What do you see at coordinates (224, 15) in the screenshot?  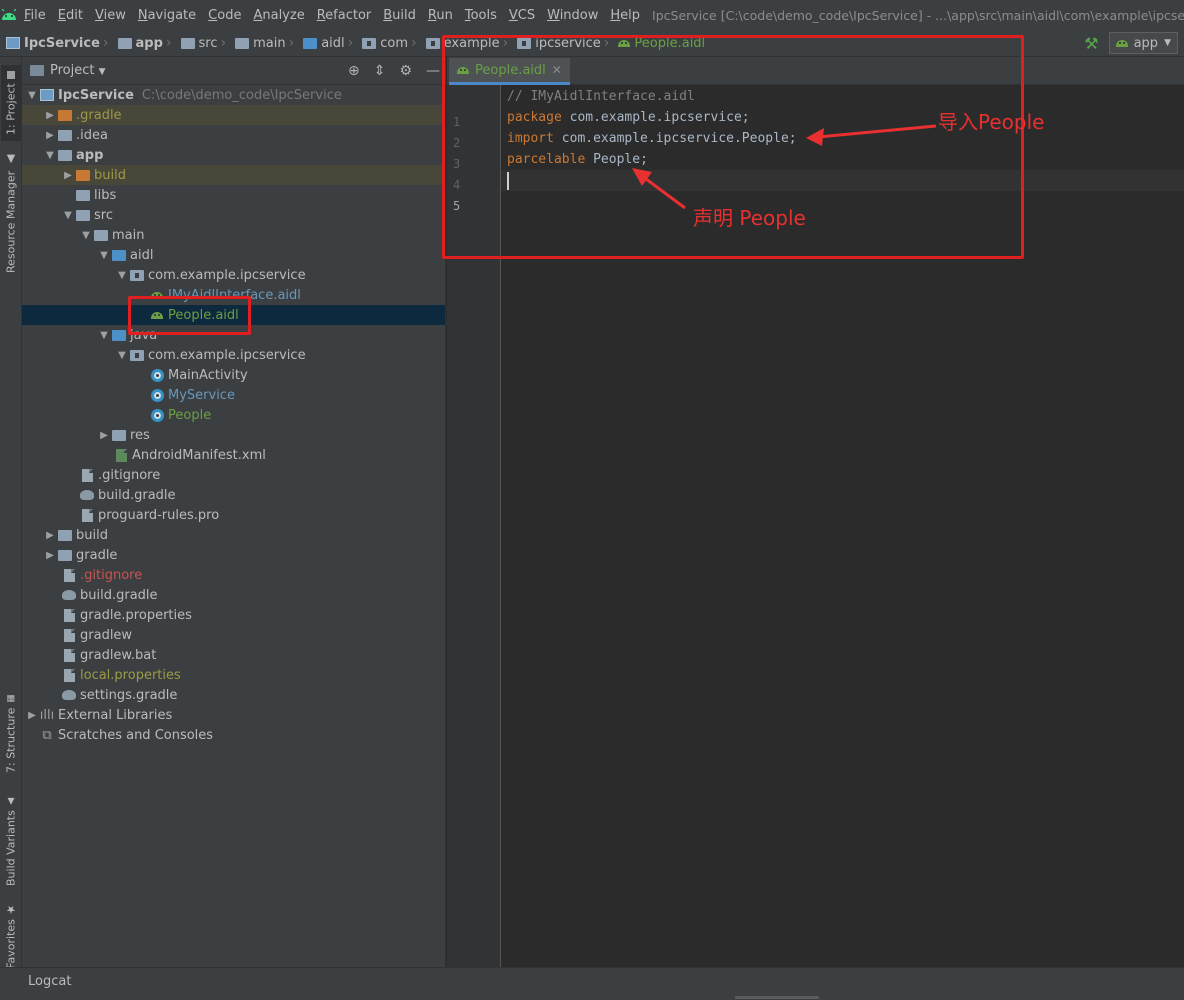 I see `menu-code: Code` at bounding box center [224, 15].